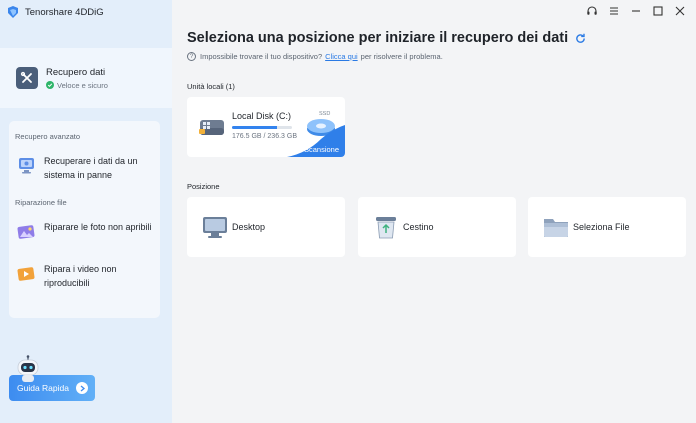 The image size is (696, 423). I want to click on support-button, so click(592, 11).